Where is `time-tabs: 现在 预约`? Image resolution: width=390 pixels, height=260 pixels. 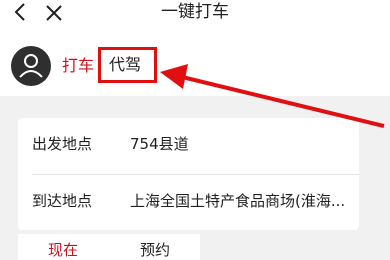 time-tabs: 现在 预约 is located at coordinates (109, 247).